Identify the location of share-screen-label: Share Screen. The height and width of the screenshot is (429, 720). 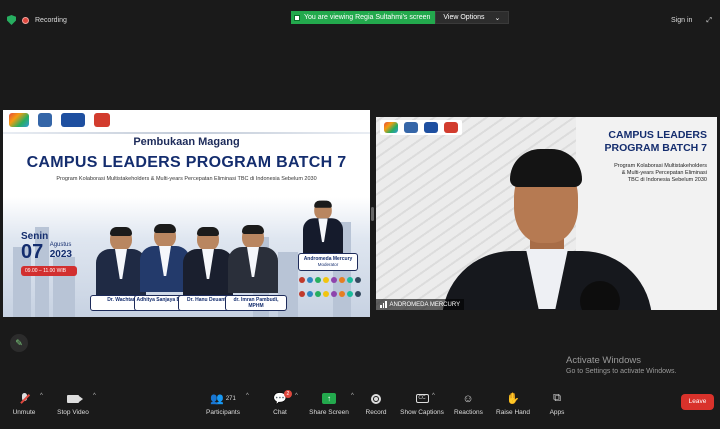
(329, 412).